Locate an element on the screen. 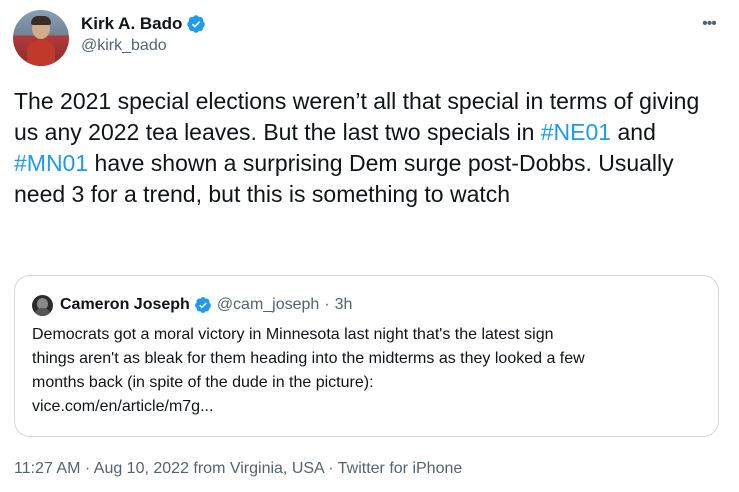 The width and height of the screenshot is (739, 492). quoted-author-handle: @cam_joseph is located at coordinates (268, 304).